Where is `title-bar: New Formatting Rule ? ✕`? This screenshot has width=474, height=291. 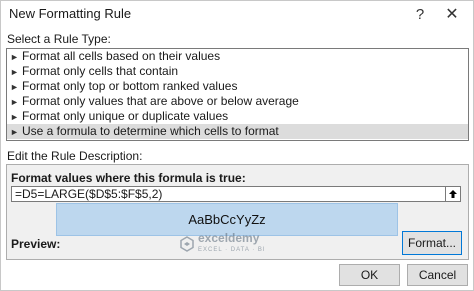
title-bar: New Formatting Rule ? ✕ is located at coordinates (237, 14).